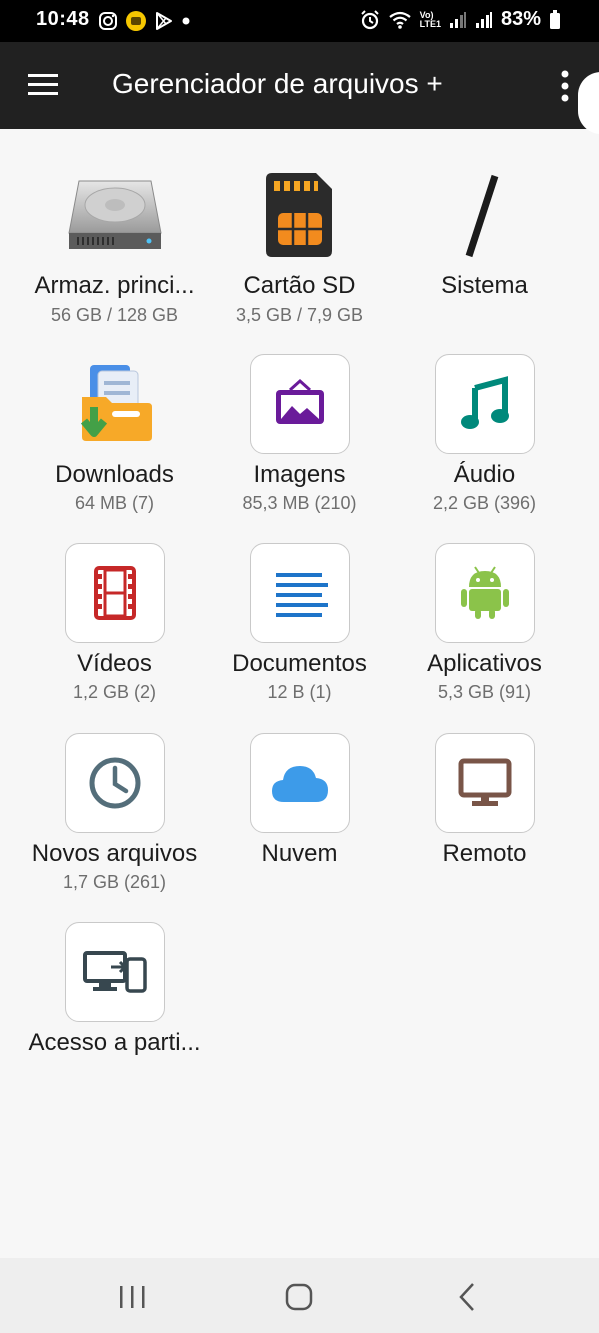 The height and width of the screenshot is (1333, 599). I want to click on dot-icon, so click(186, 21).